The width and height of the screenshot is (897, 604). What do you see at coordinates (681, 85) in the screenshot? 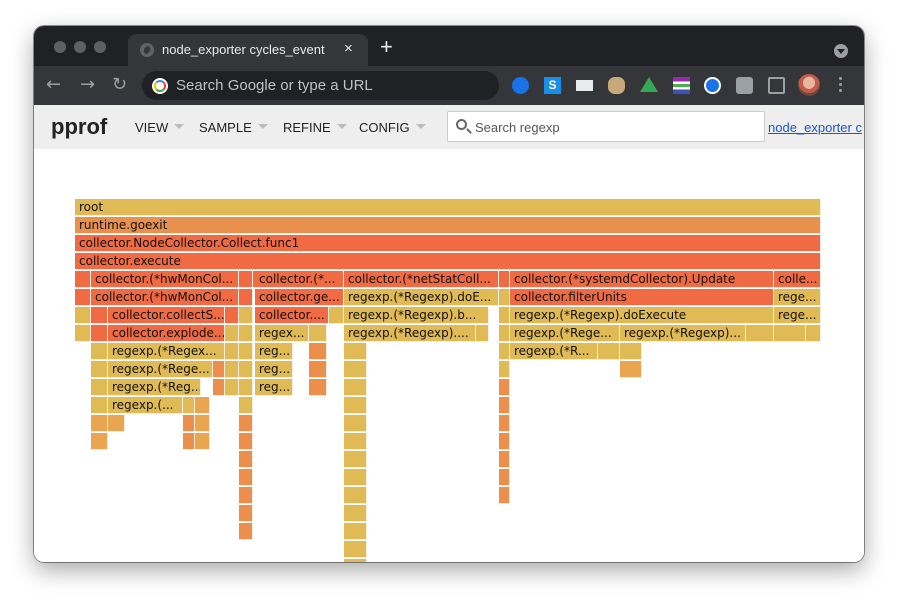
I see `barcode-extension-icon` at bounding box center [681, 85].